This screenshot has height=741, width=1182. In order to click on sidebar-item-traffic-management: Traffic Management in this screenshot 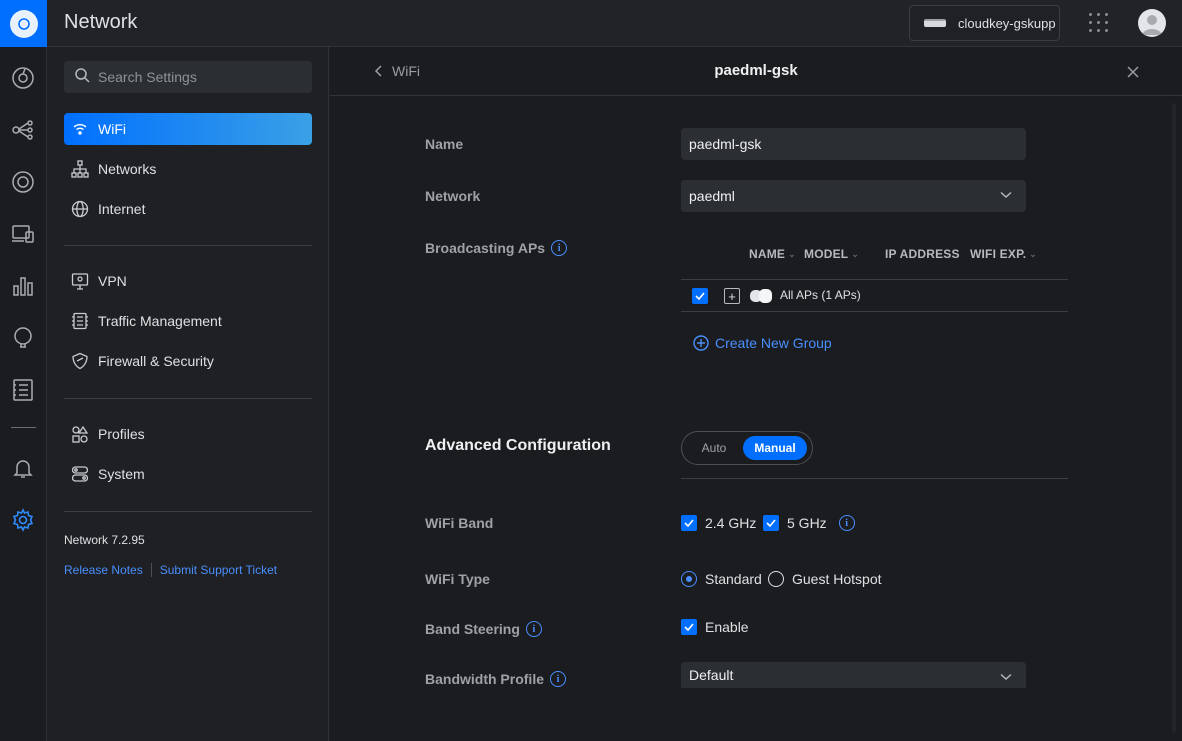, I will do `click(188, 321)`.